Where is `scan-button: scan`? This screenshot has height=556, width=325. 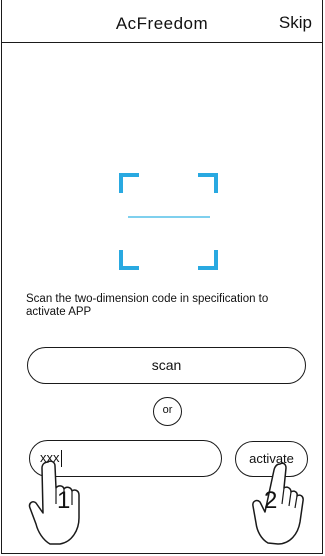
scan-button: scan is located at coordinates (166, 365).